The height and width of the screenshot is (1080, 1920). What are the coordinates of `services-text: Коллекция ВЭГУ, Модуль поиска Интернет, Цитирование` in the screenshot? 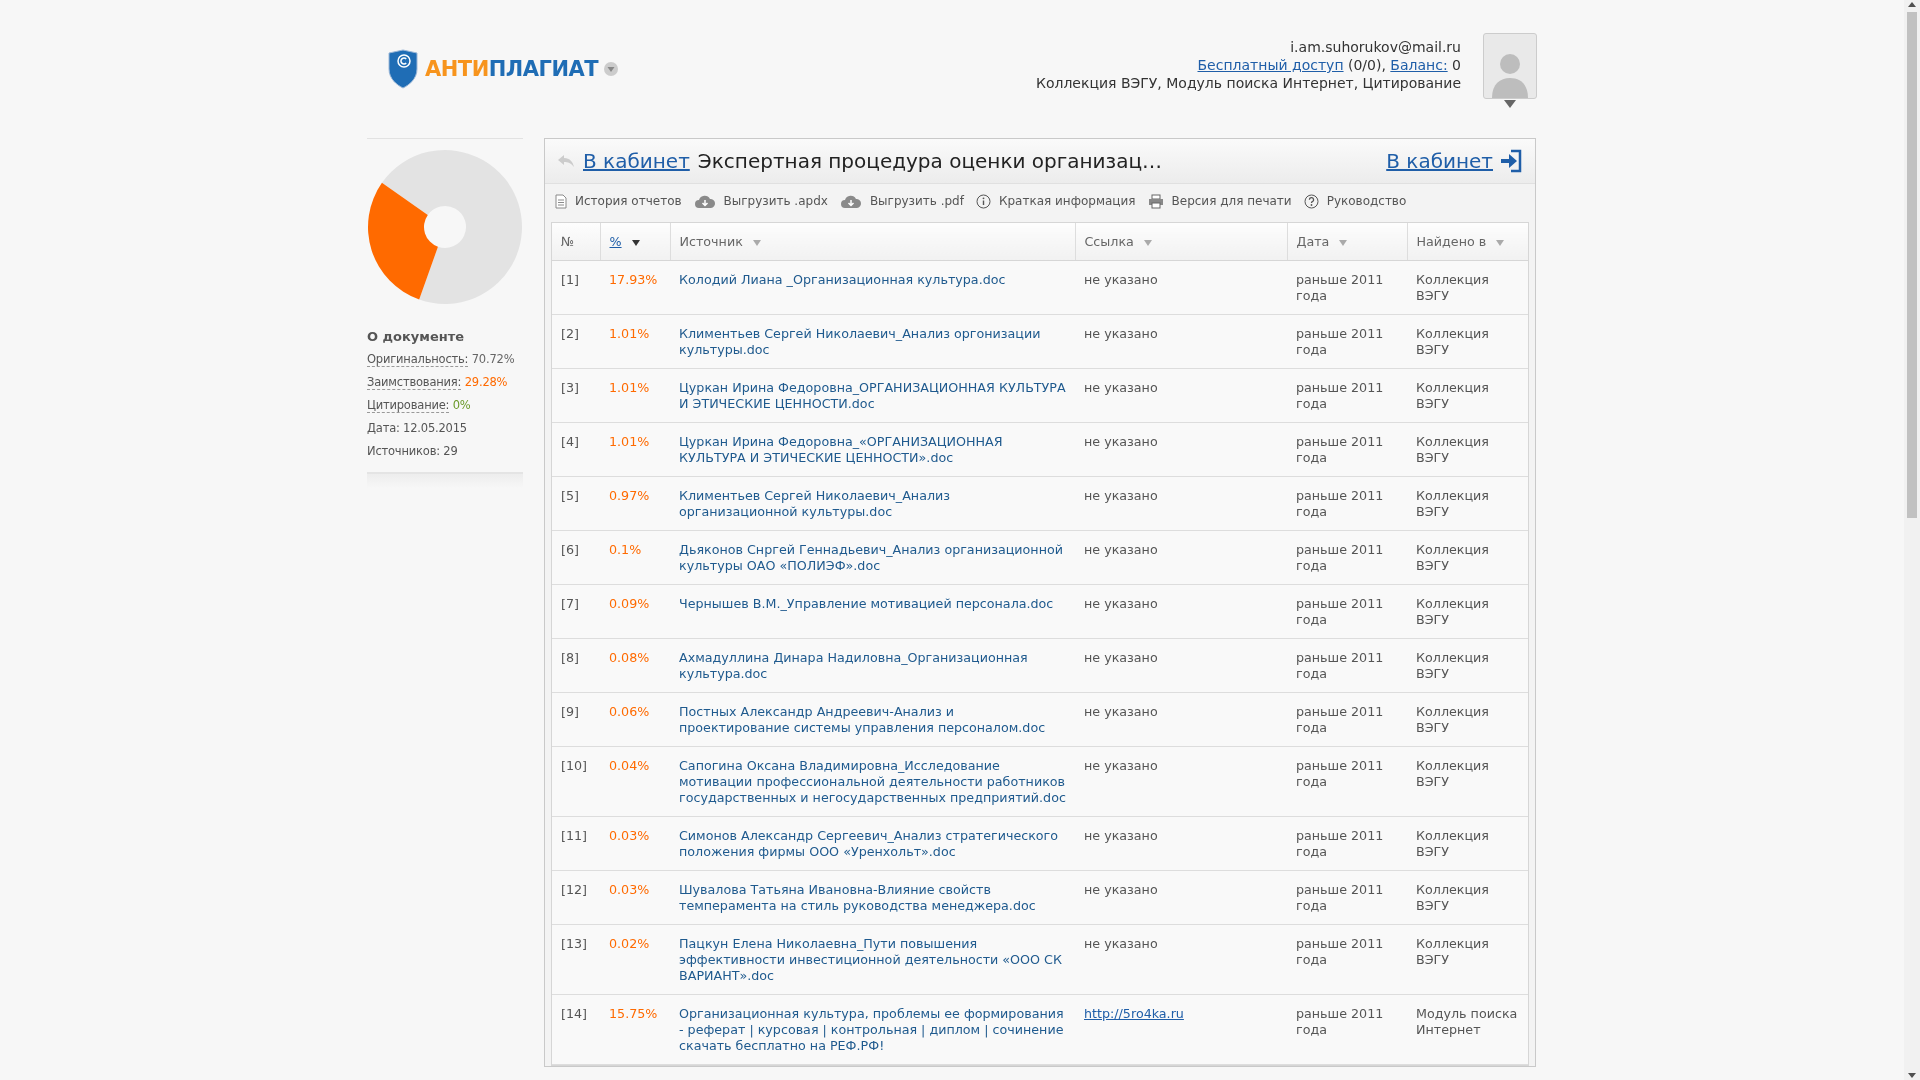 It's located at (1248, 83).